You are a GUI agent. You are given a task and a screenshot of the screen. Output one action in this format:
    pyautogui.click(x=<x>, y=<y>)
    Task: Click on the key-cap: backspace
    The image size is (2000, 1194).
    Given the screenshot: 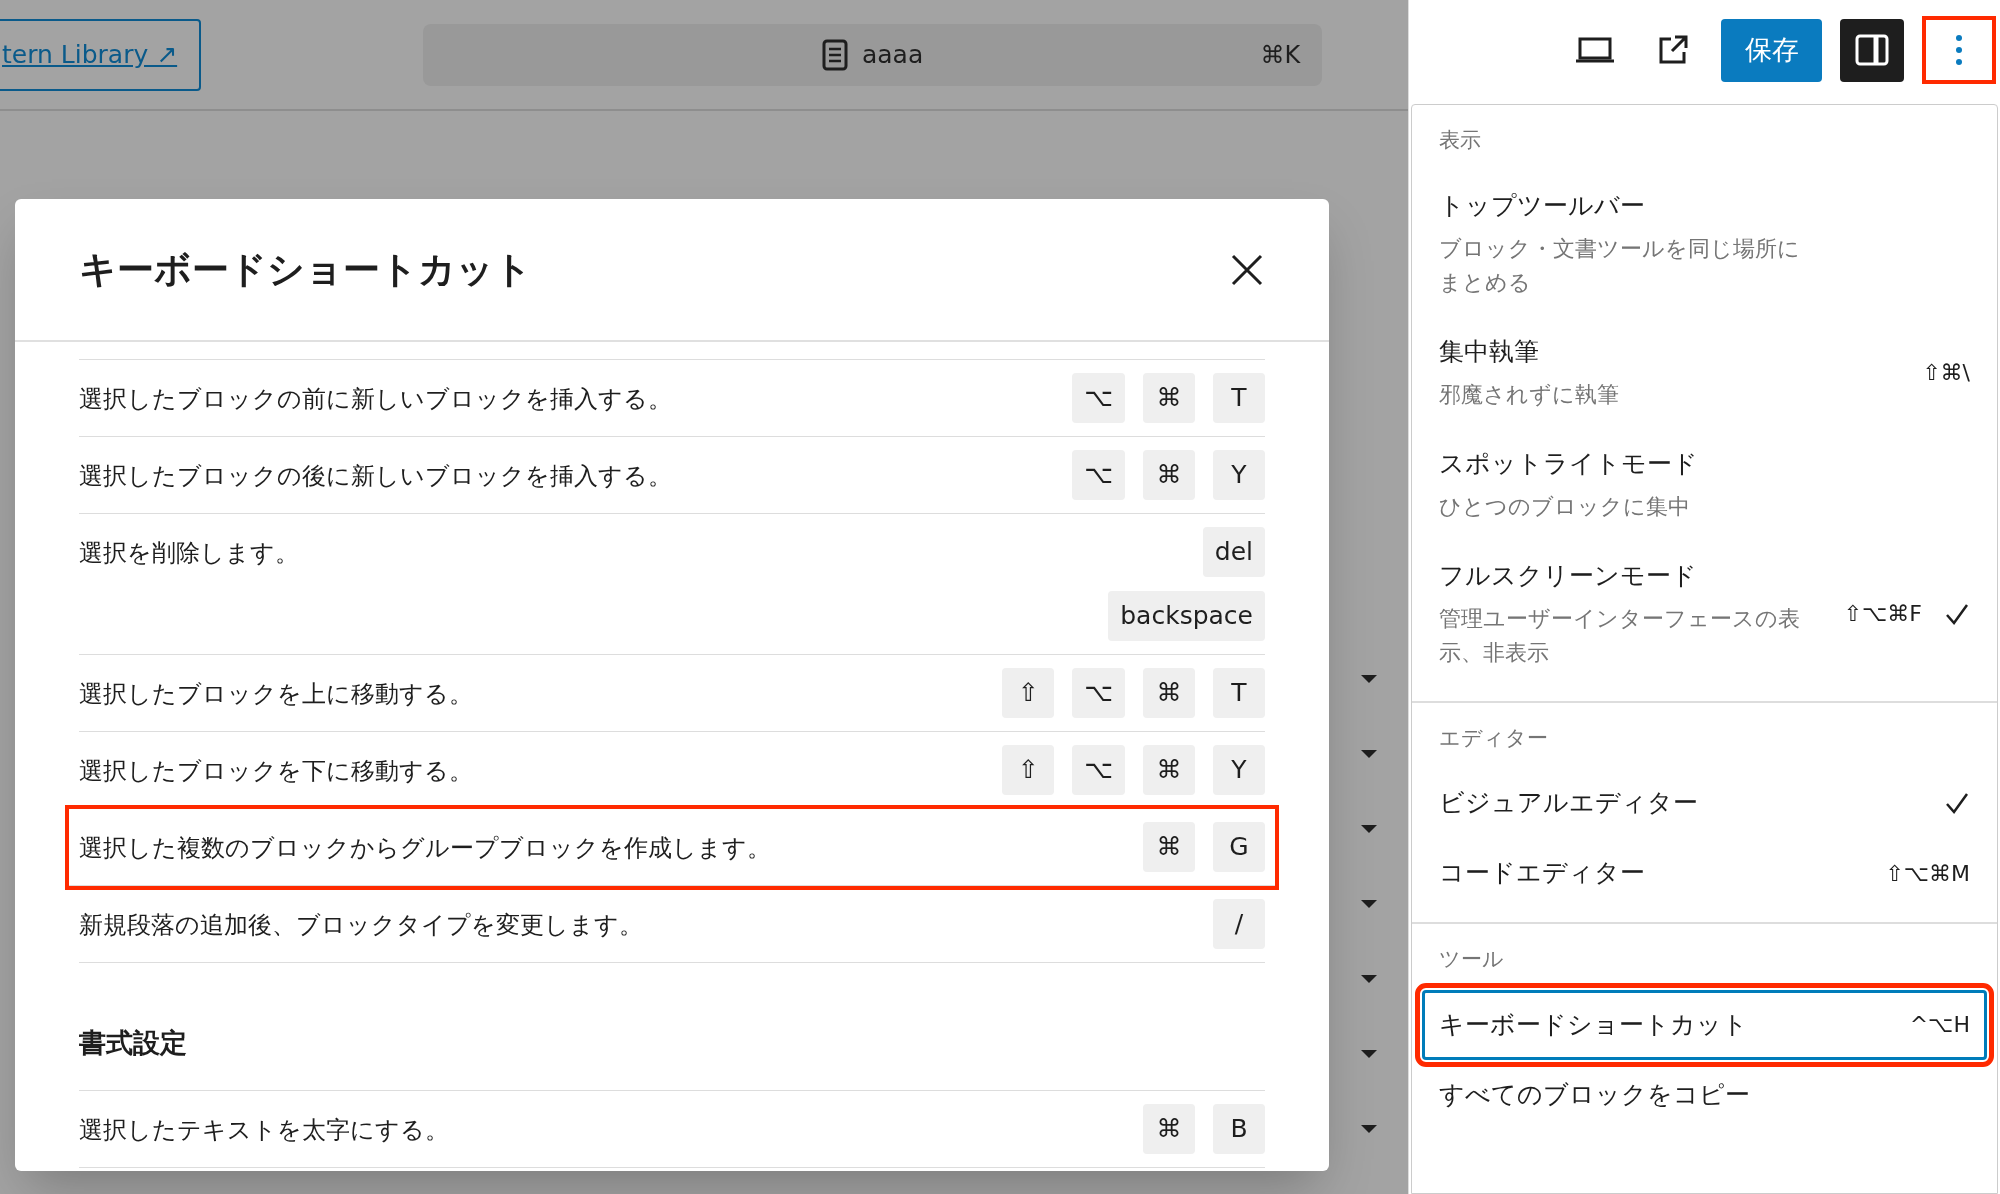 What is the action you would take?
    pyautogui.click(x=1186, y=616)
    